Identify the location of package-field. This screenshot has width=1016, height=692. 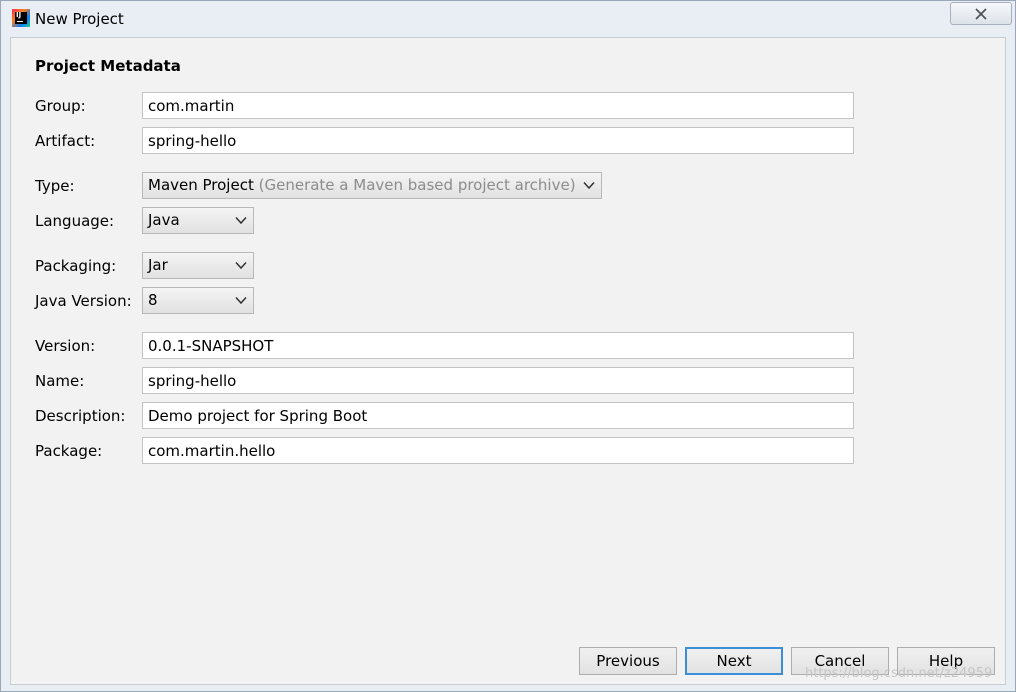
(498, 450).